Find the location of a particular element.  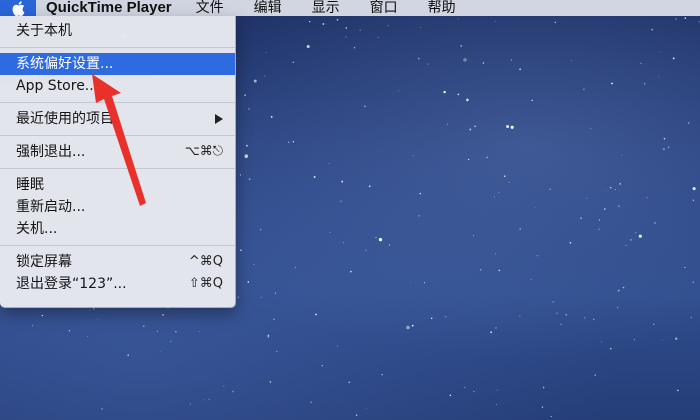

menu-item-label: 最近使用的项目 is located at coordinates (65, 119).